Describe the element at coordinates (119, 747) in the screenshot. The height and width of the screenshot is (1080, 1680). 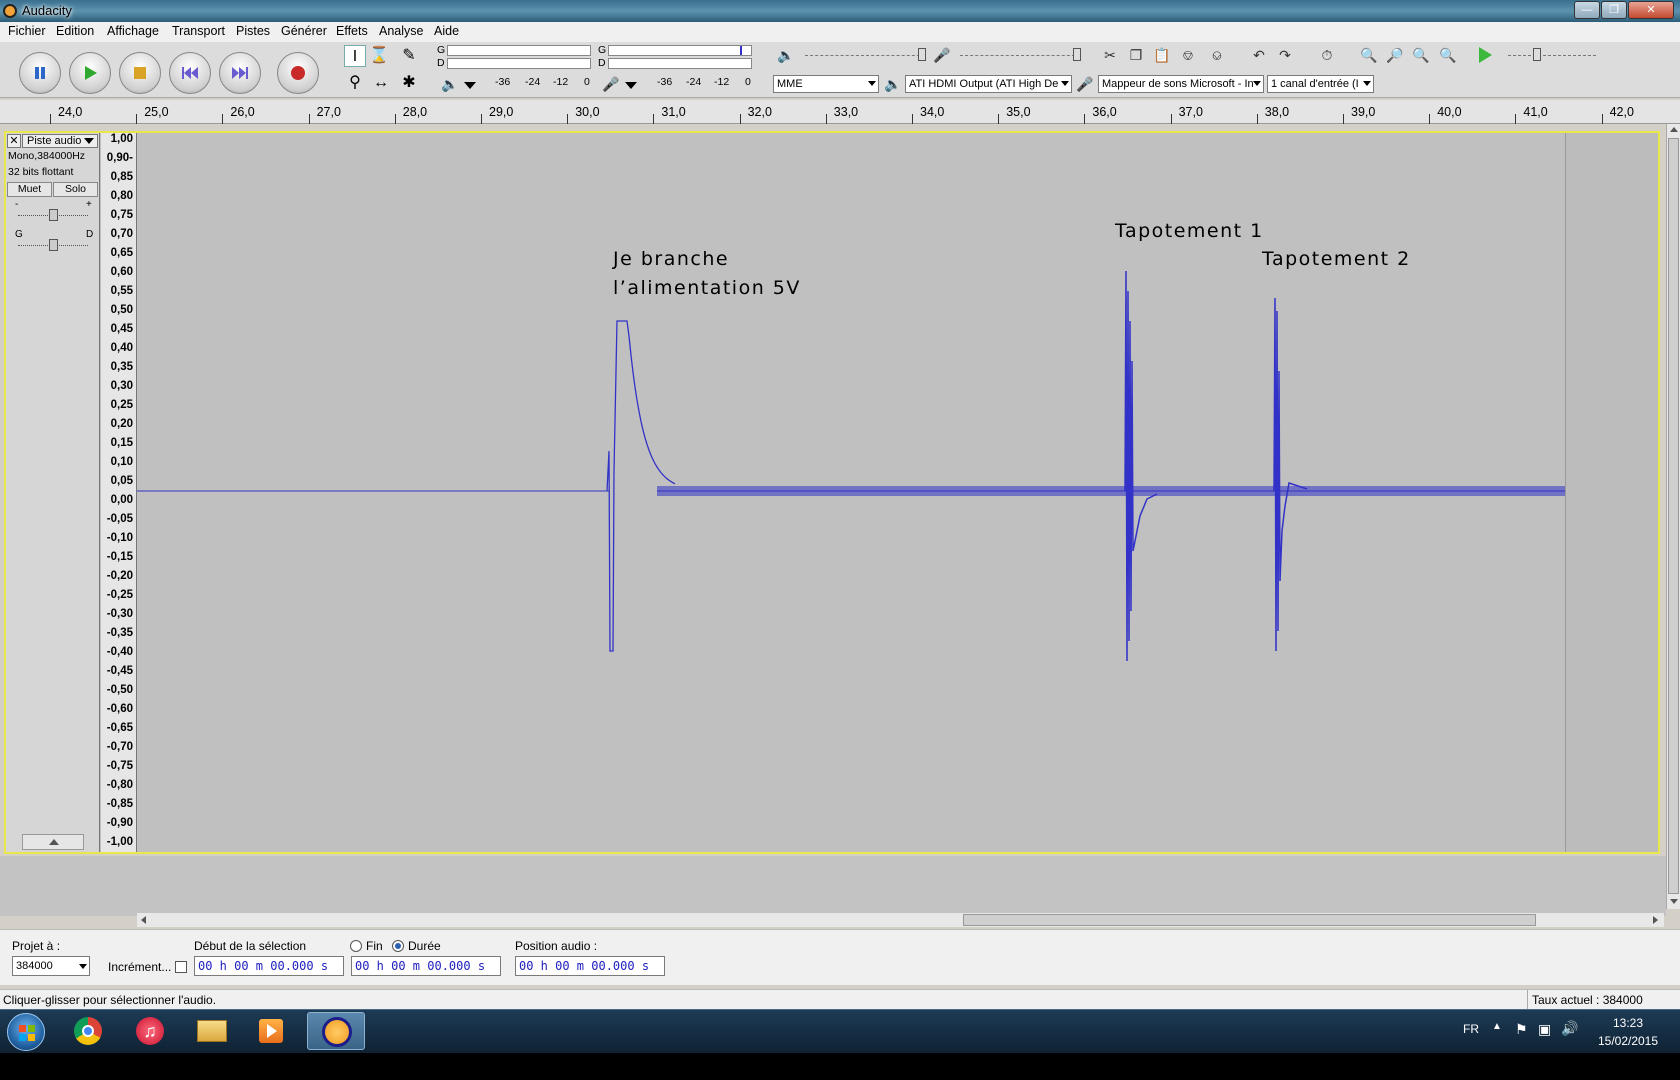
I see `scale-label: -0,70` at that location.